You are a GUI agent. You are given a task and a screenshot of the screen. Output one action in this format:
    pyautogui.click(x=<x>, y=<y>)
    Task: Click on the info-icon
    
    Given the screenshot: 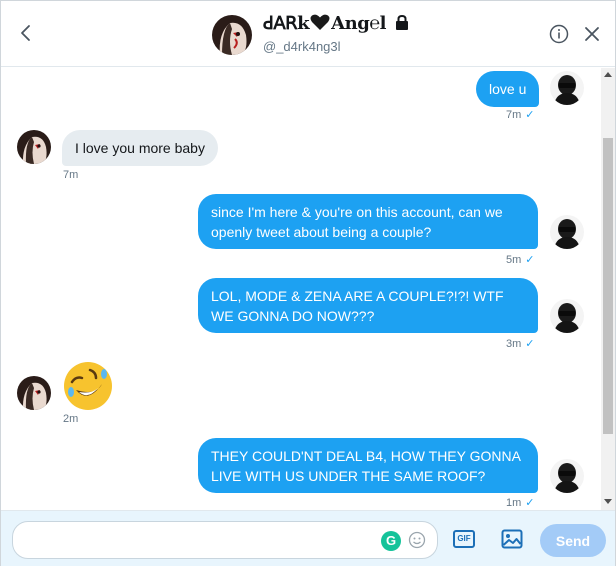 What is the action you would take?
    pyautogui.click(x=559, y=34)
    